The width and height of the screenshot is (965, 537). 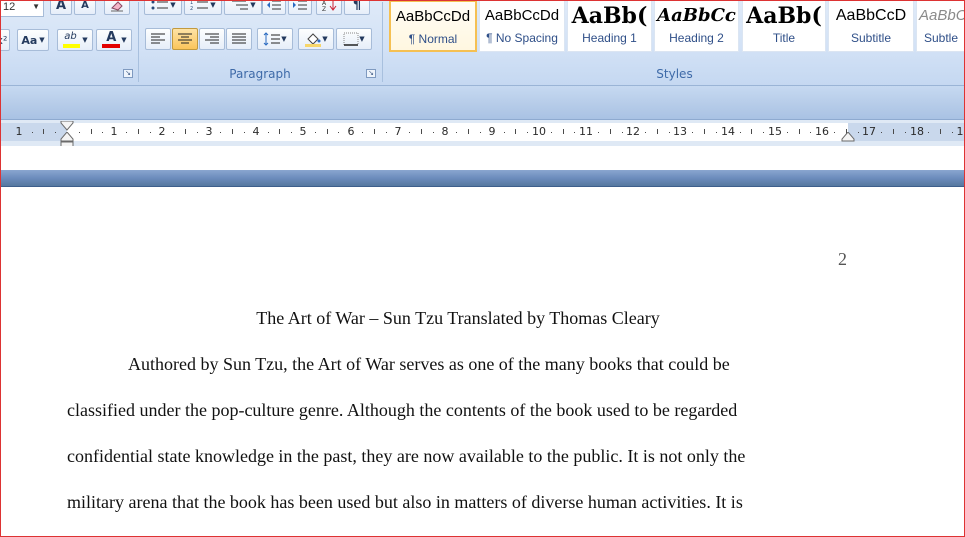 I want to click on font-color-button: A ▼, so click(x=114, y=40).